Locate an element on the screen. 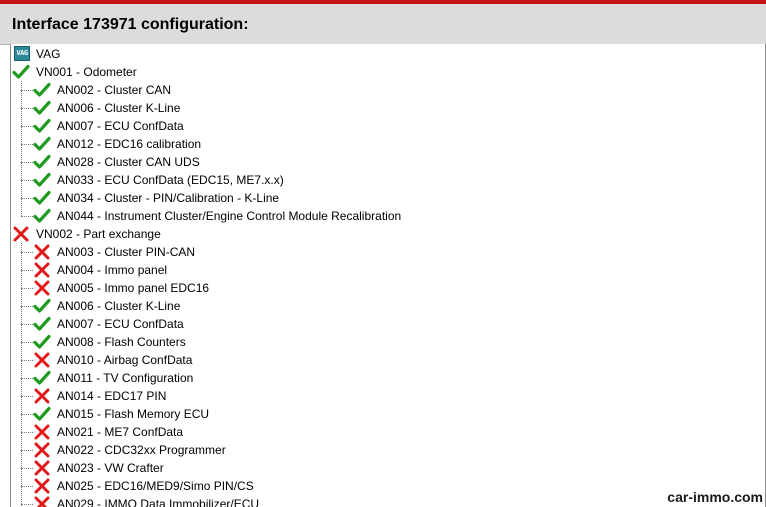  tree-item: AN015 - Flash Memory ECU is located at coordinates (381, 414).